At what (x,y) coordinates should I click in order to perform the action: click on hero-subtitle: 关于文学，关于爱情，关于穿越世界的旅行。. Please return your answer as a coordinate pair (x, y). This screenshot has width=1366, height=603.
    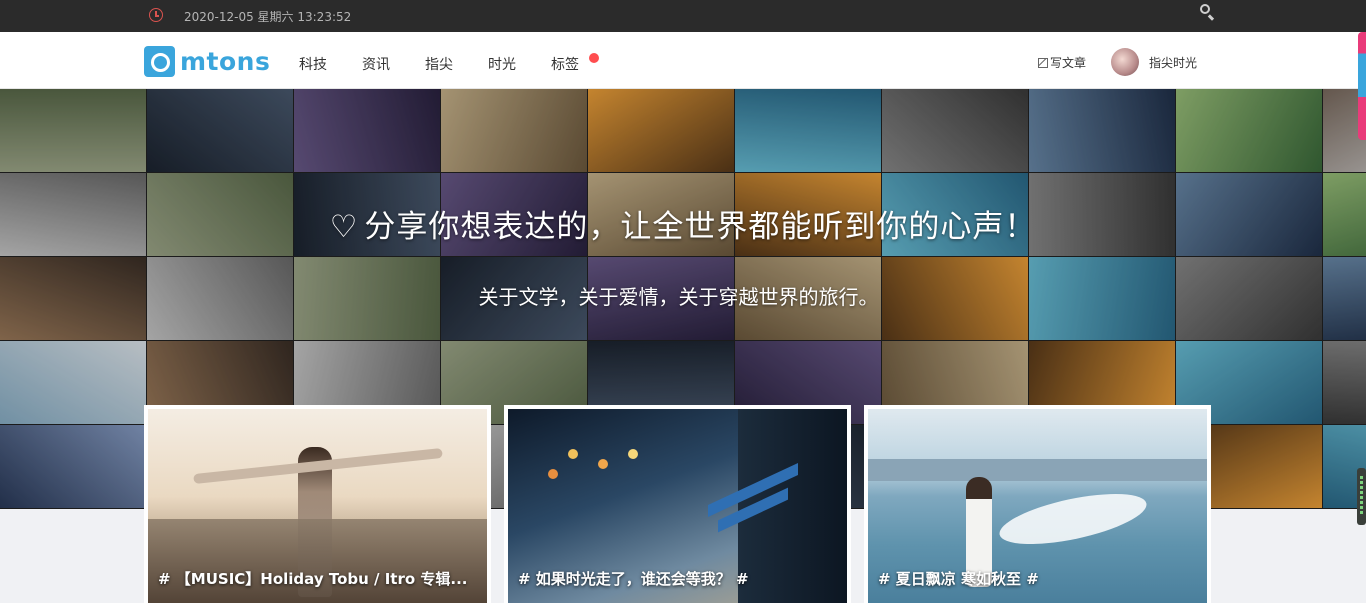
    Looking at the image, I should click on (678, 297).